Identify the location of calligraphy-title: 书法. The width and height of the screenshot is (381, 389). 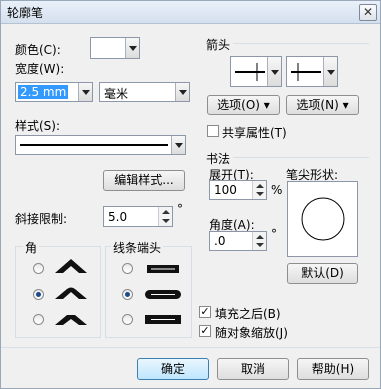
(218, 159).